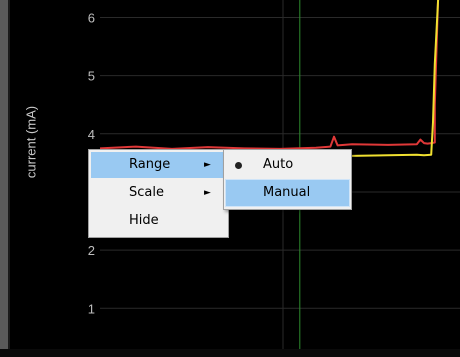 Image resolution: width=460 pixels, height=357 pixels. Describe the element at coordinates (91, 17) in the screenshot. I see `y-tick-label: 6` at that location.